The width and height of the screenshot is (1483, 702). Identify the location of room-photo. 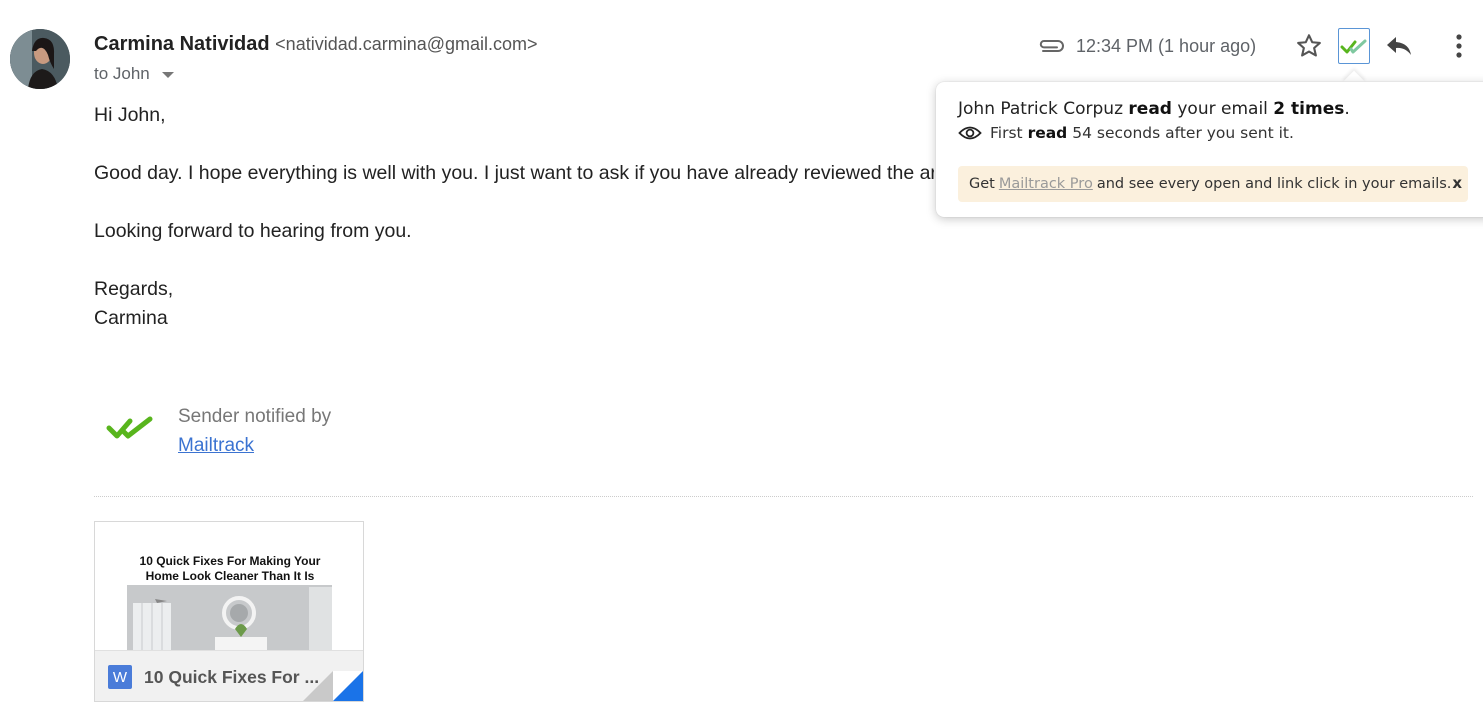
(229, 618).